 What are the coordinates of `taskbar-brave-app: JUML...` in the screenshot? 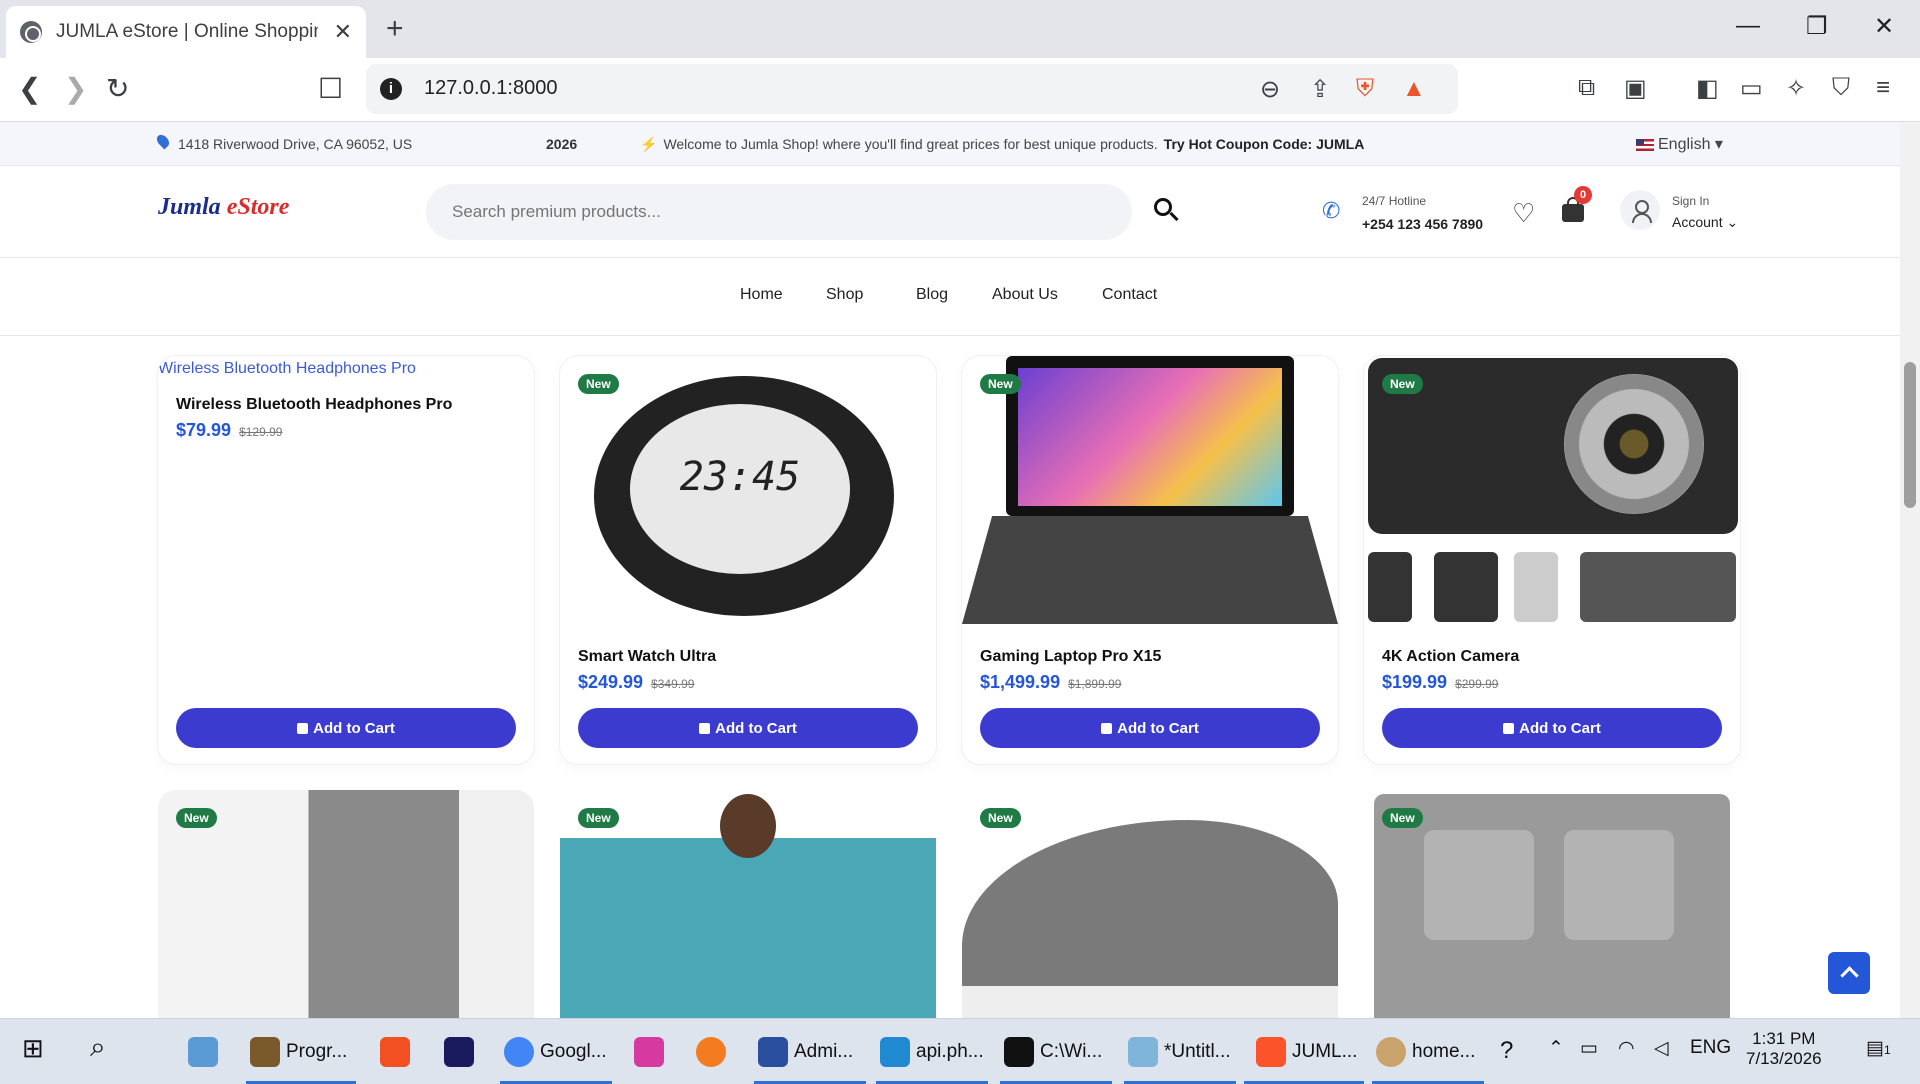 It's located at (1306, 1052).